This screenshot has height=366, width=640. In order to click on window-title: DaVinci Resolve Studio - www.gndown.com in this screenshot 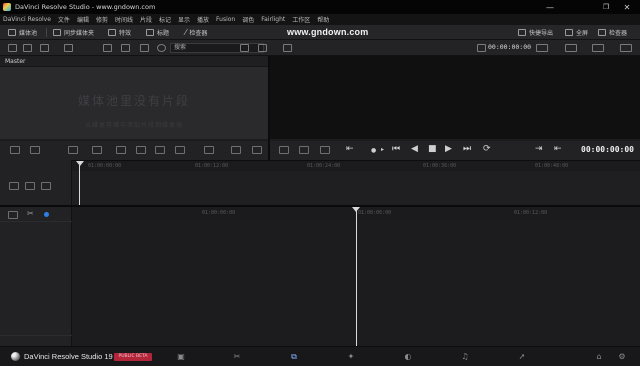, I will do `click(85, 7)`.